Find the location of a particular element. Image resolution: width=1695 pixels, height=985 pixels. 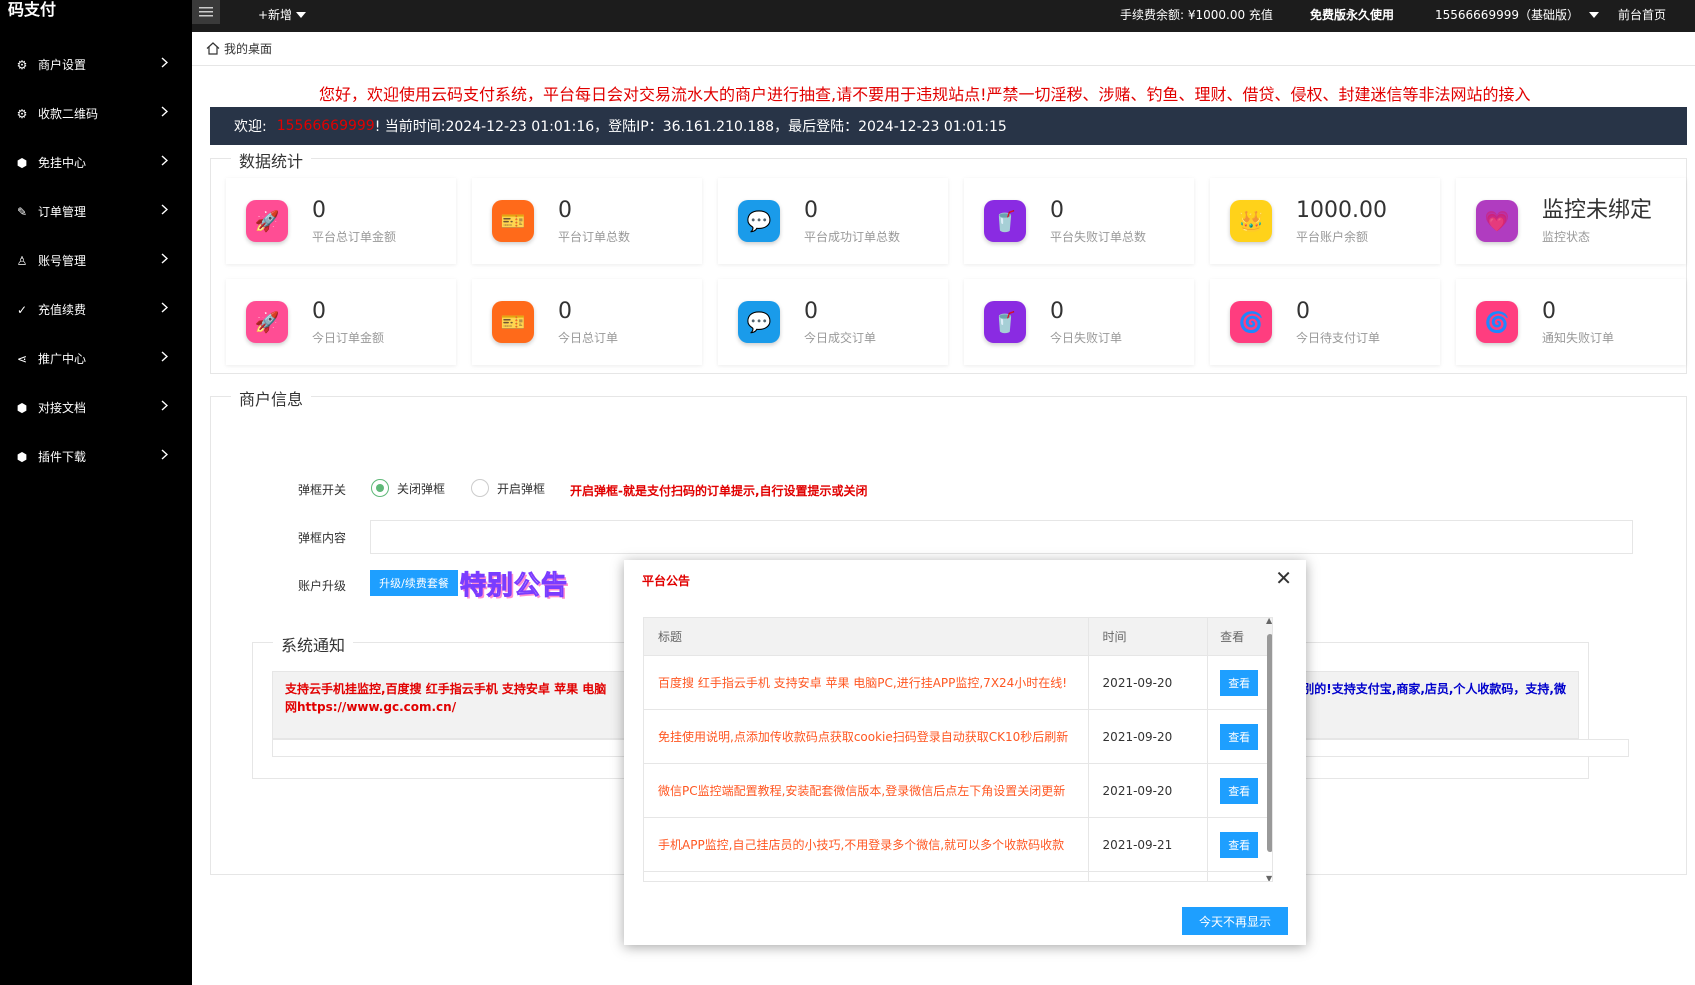

dismiss-today-button: 今天不再显示 is located at coordinates (1235, 921).